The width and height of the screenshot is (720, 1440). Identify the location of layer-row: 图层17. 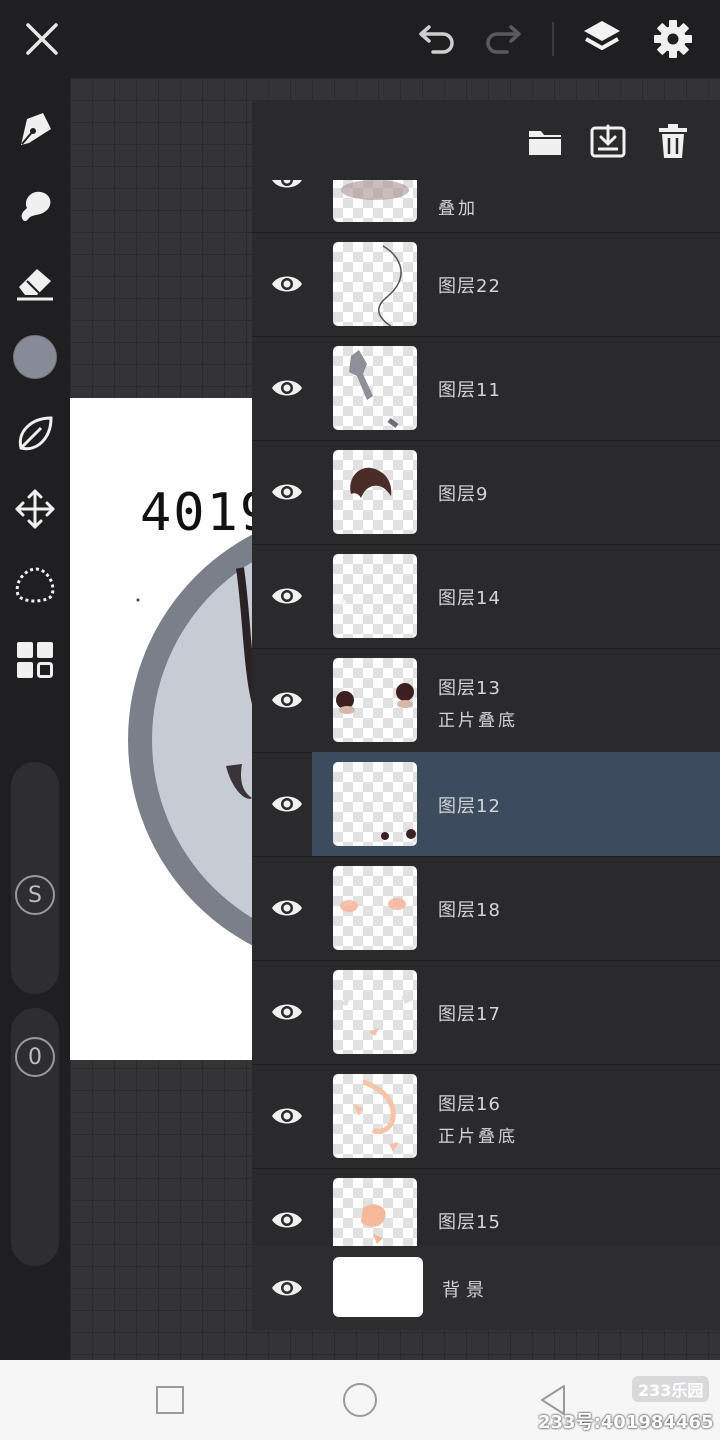
(486, 1012).